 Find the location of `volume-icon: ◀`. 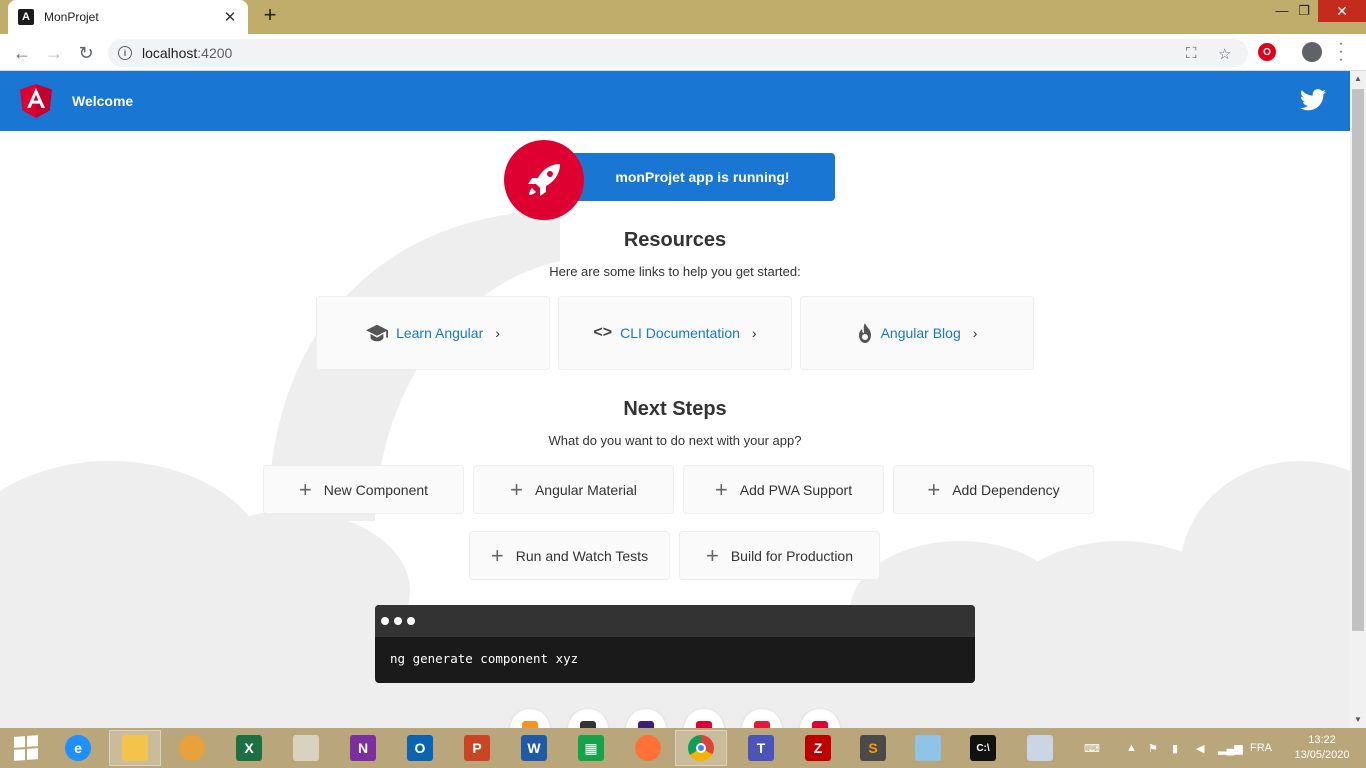

volume-icon: ◀ is located at coordinates (1200, 748).